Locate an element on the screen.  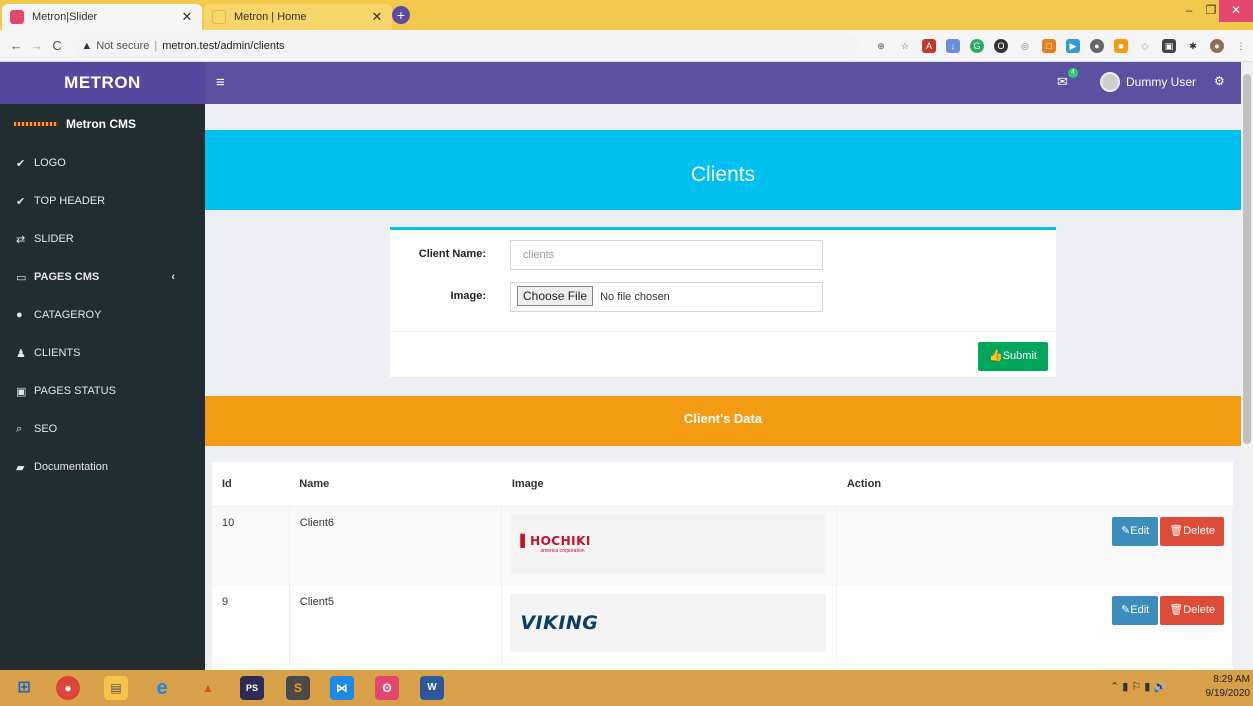
address-bar: ▲ Not secure | metron.test/admin/clients is located at coordinates (466, 45).